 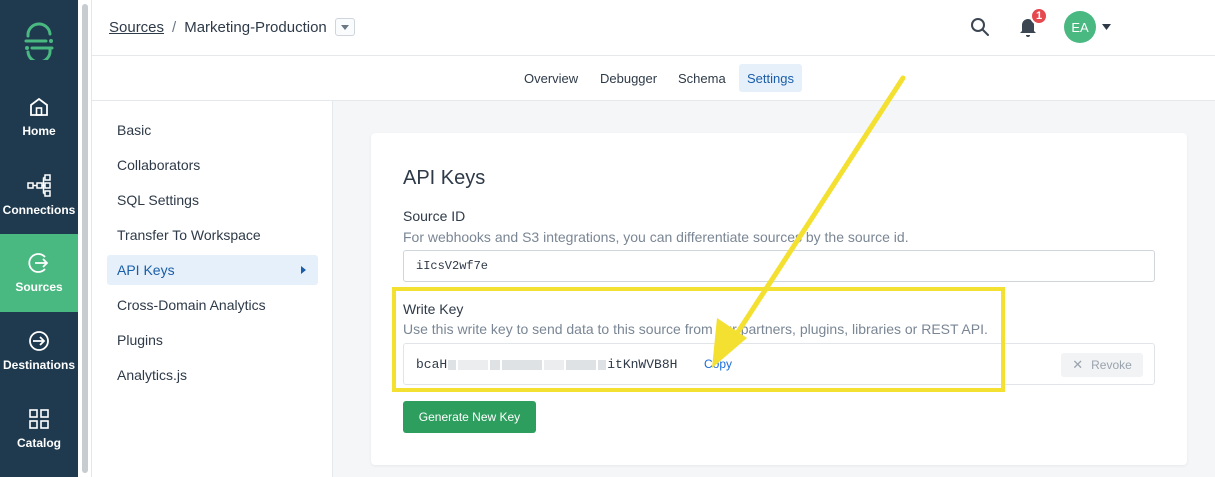 What do you see at coordinates (255, 27) in the screenshot?
I see `breadcrumb-current: Marketing-Production` at bounding box center [255, 27].